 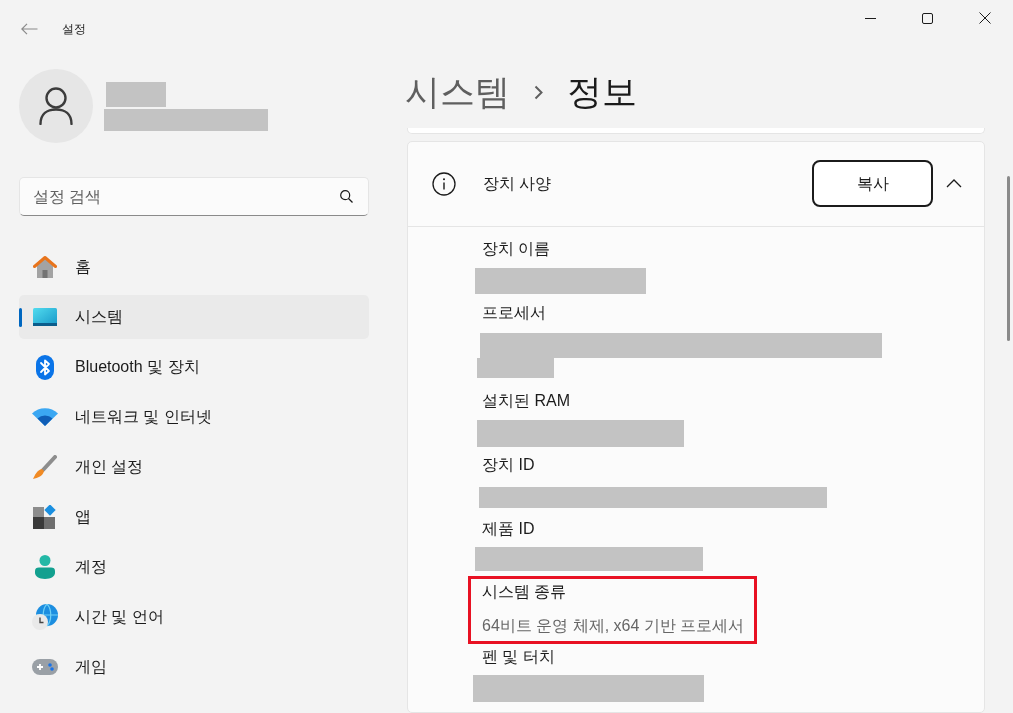 I want to click on breadcrumb-item: 시스템, so click(x=457, y=92).